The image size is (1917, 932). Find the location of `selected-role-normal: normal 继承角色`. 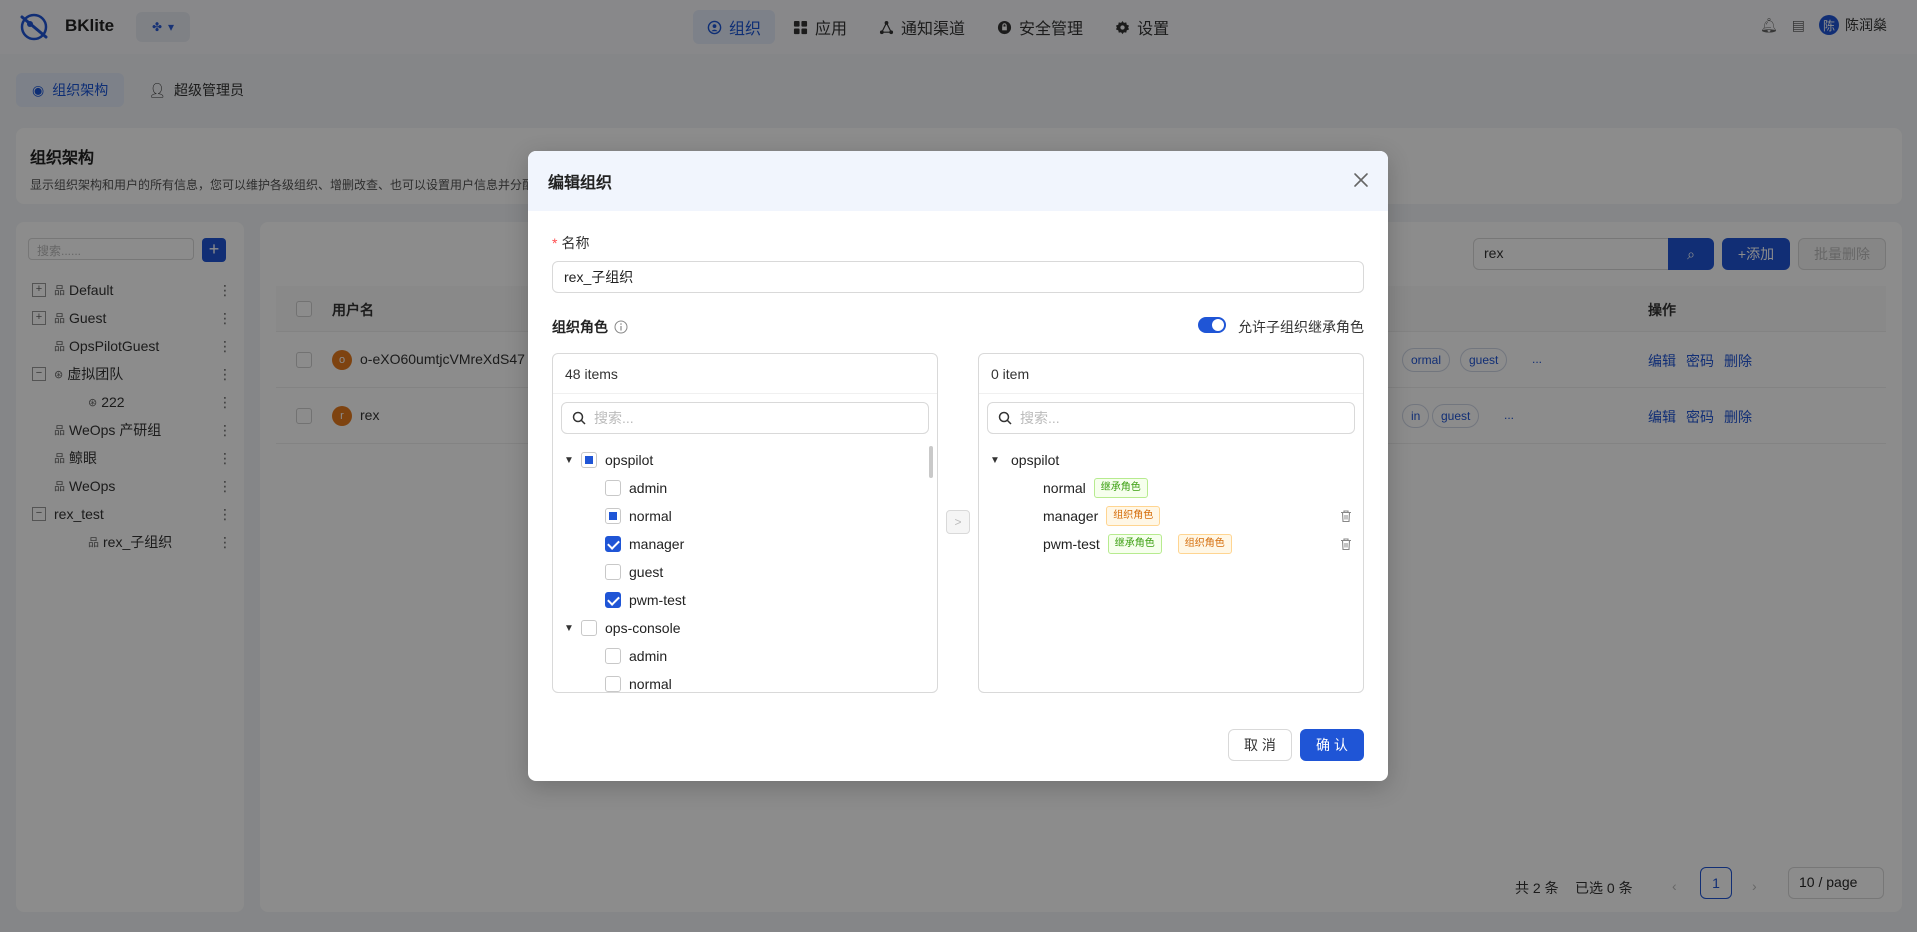

selected-role-normal: normal 继承角色 is located at coordinates (1171, 488).